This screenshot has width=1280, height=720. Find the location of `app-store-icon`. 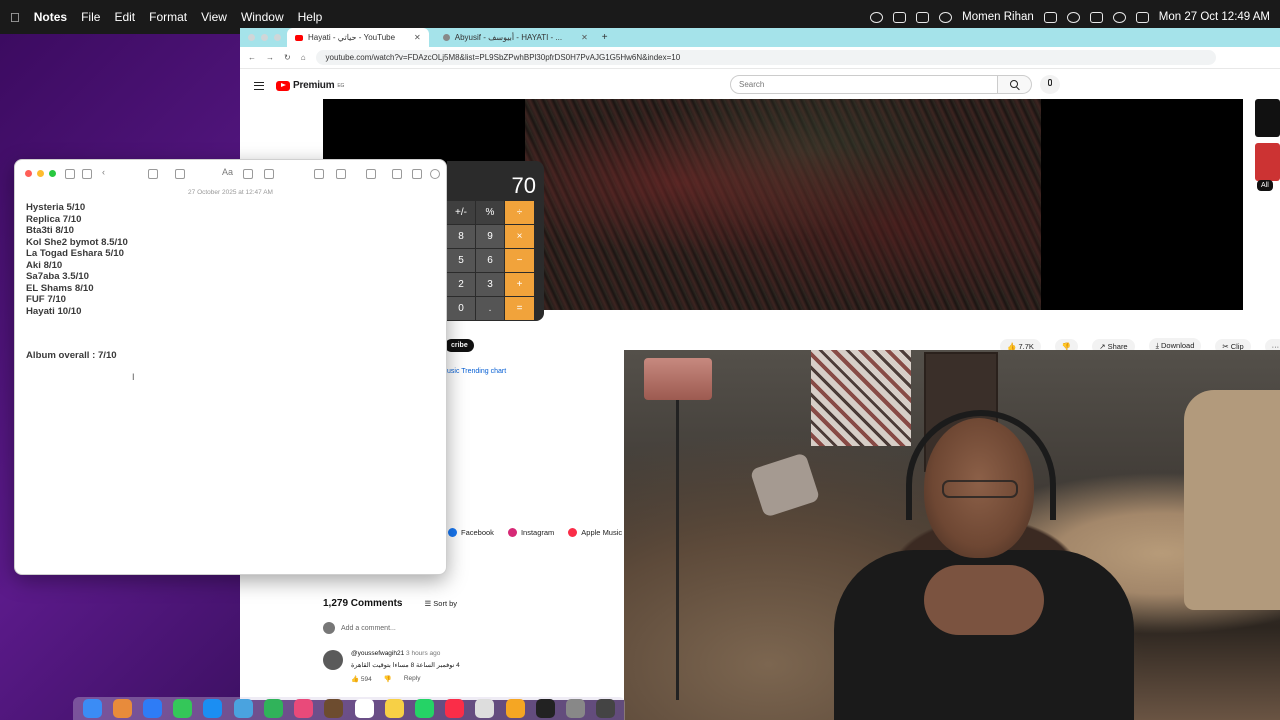

app-store-icon is located at coordinates (213, 708).